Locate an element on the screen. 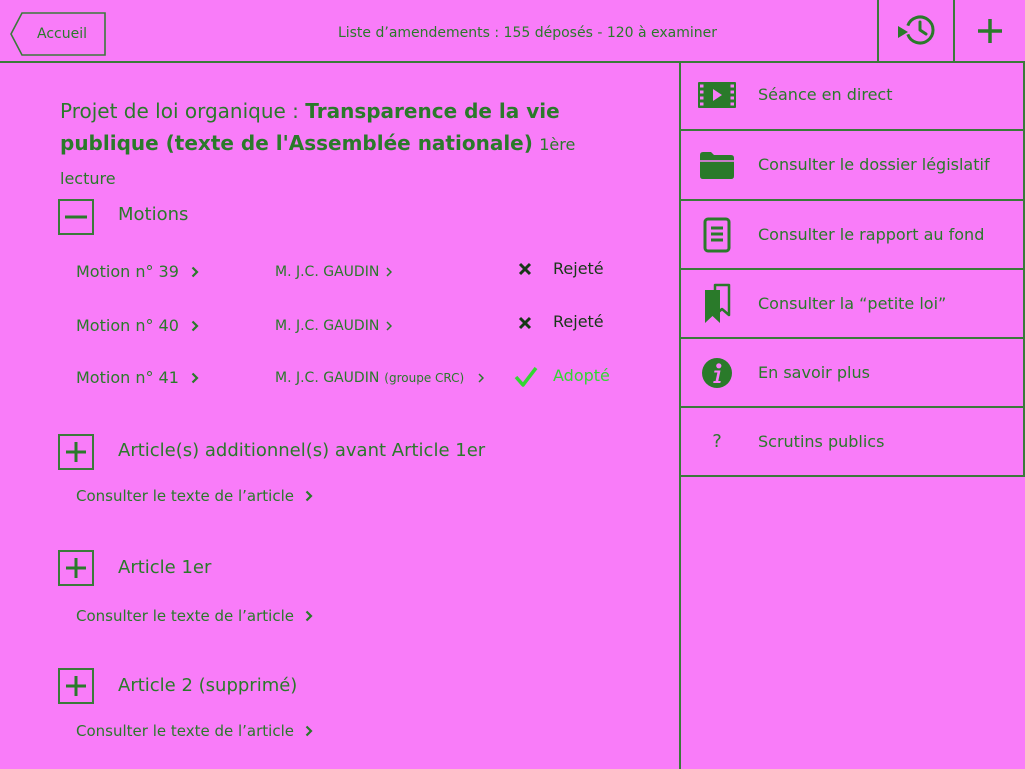 This screenshot has width=1025, height=769. motion-result: Adopté is located at coordinates (581, 375).